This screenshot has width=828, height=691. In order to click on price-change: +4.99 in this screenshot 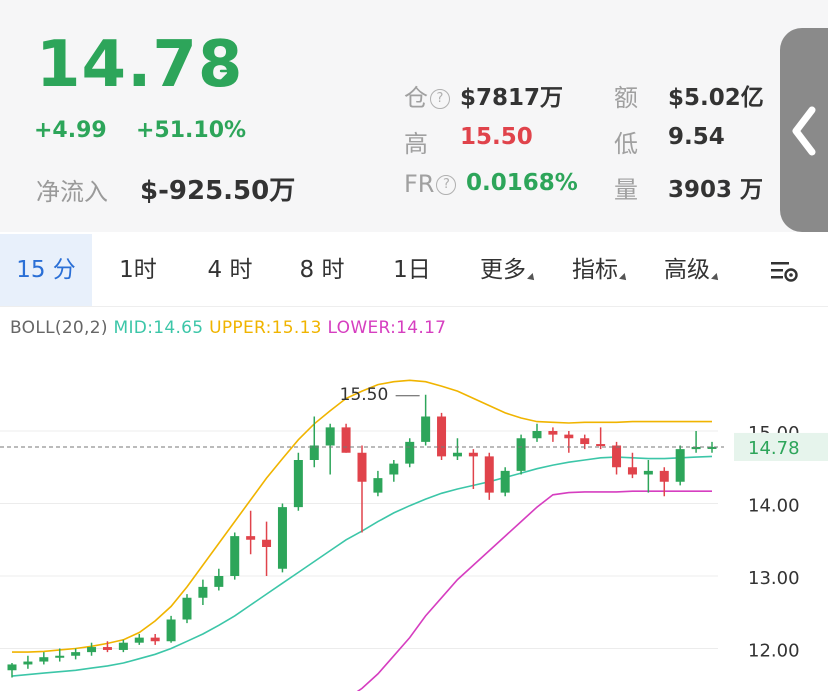, I will do `click(70, 130)`.